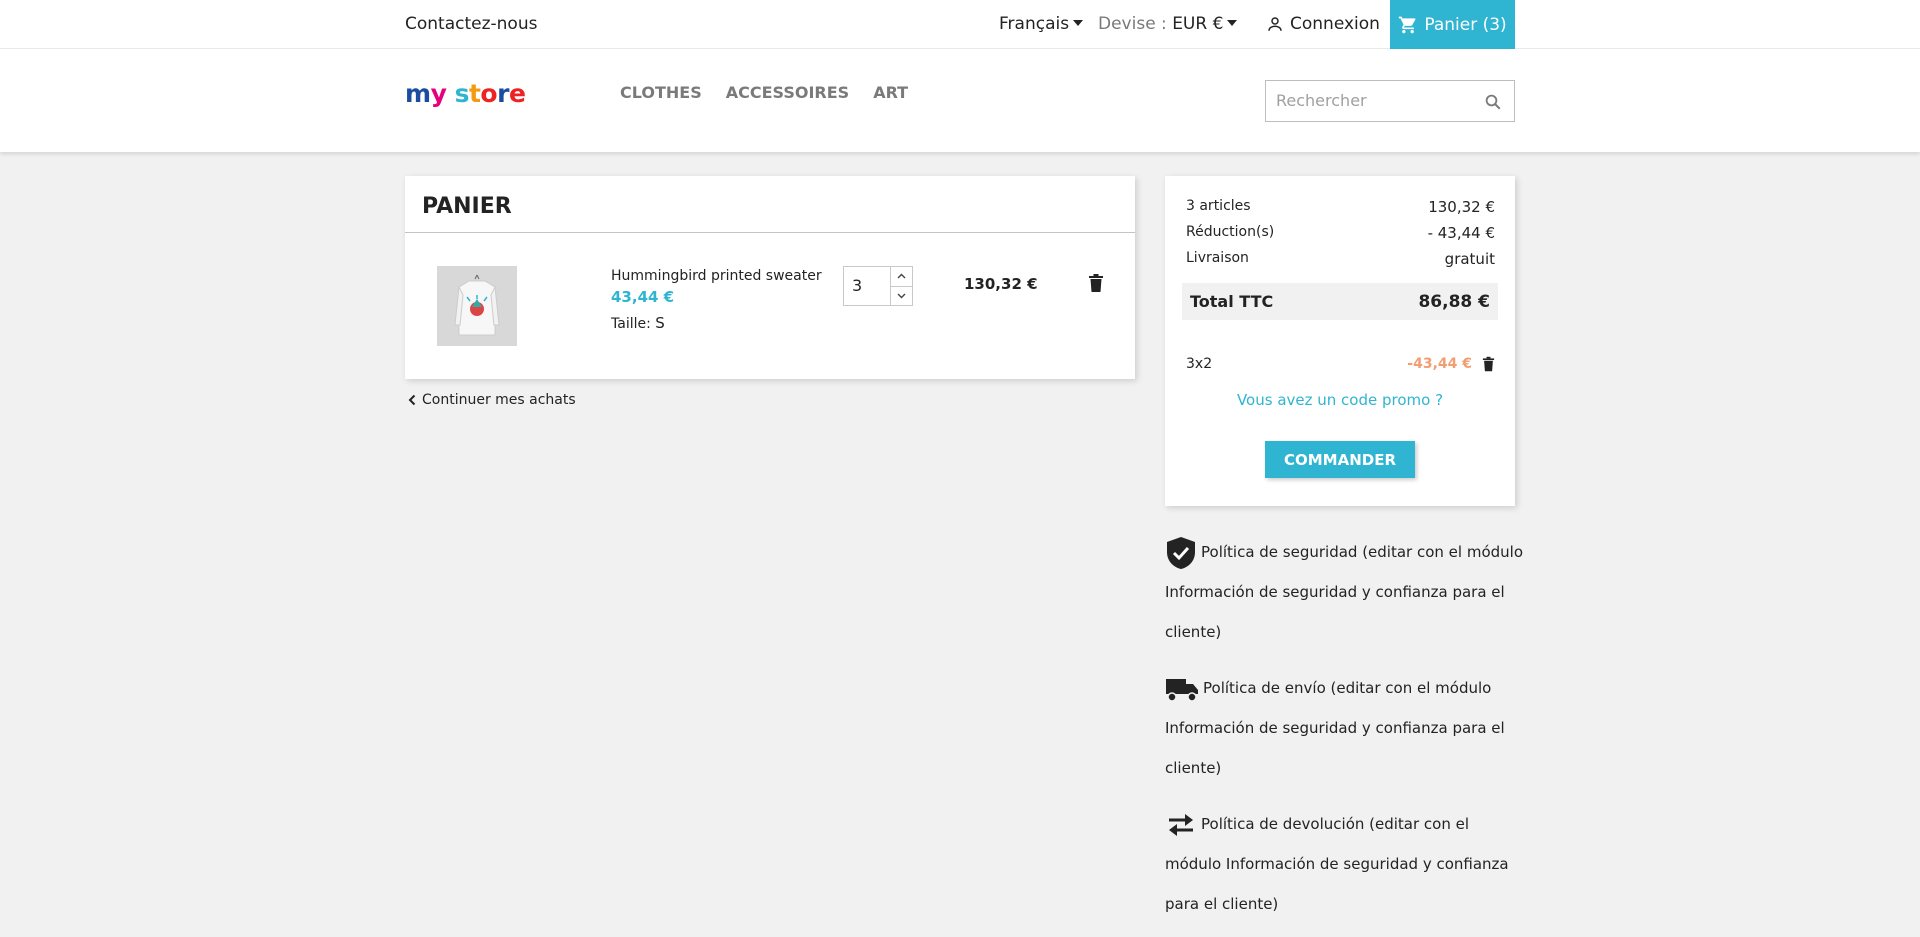  What do you see at coordinates (503, 93) in the screenshot?
I see `logo-letter: r` at bounding box center [503, 93].